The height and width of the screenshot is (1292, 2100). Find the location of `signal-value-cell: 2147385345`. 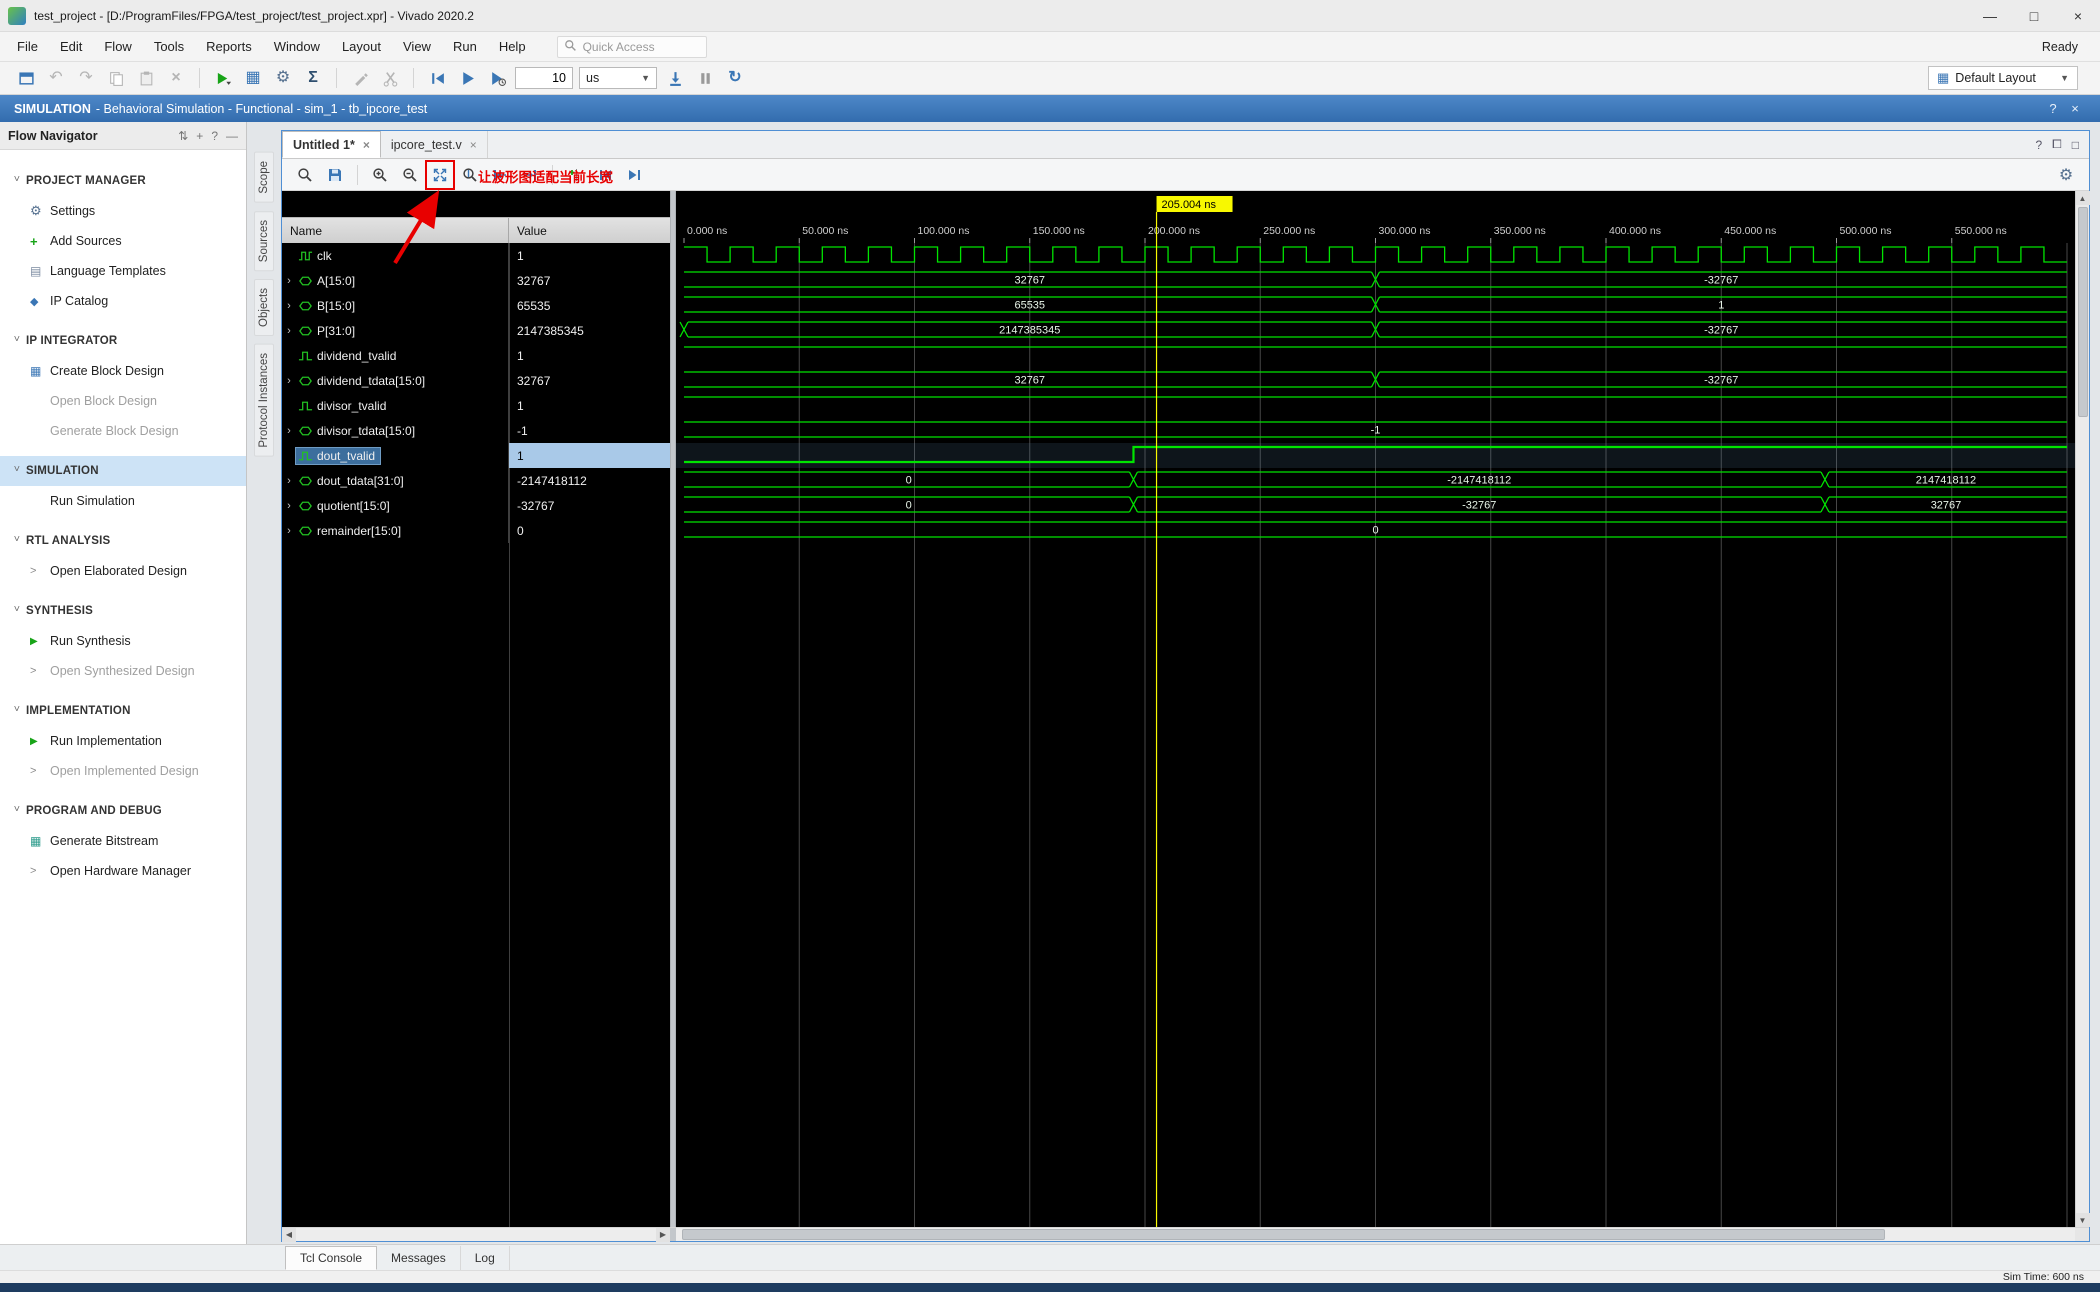

signal-value-cell: 2147385345 is located at coordinates (589, 330).